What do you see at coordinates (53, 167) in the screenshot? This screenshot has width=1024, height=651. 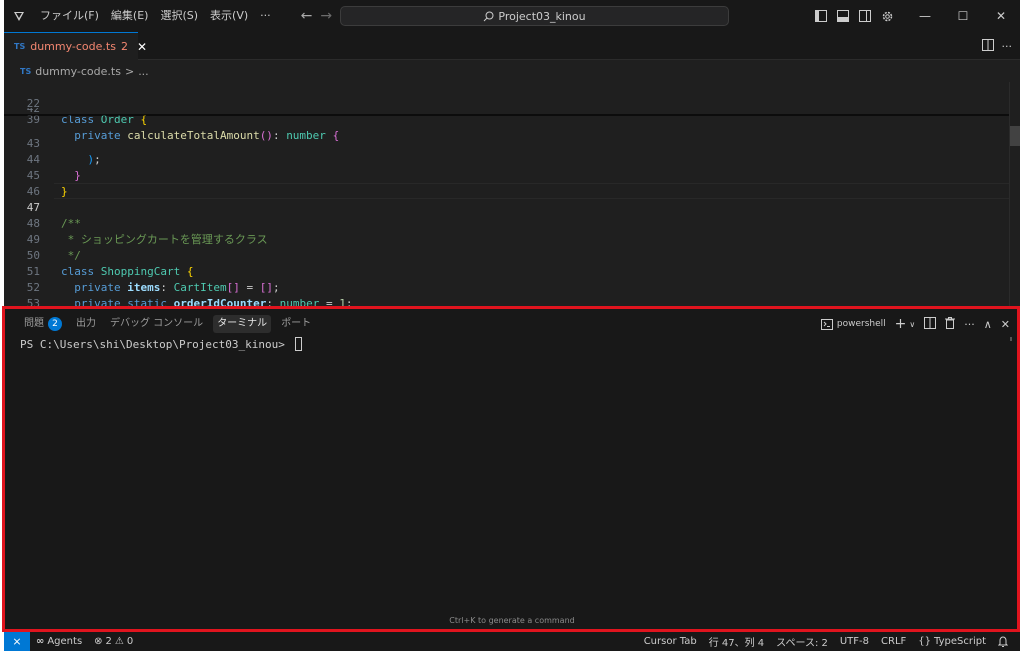 I see `code-line: 44 }` at bounding box center [53, 167].